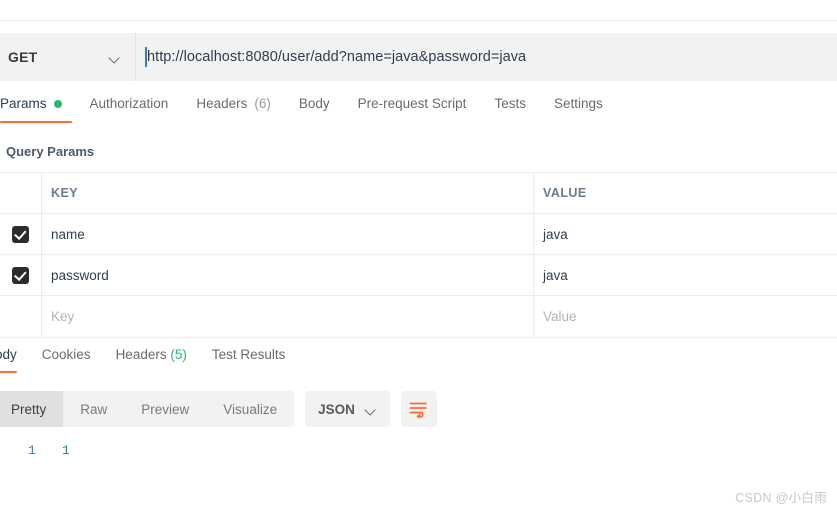 This screenshot has height=517, width=837. Describe the element at coordinates (80, 275) in the screenshot. I see `row-key-value: password` at that location.